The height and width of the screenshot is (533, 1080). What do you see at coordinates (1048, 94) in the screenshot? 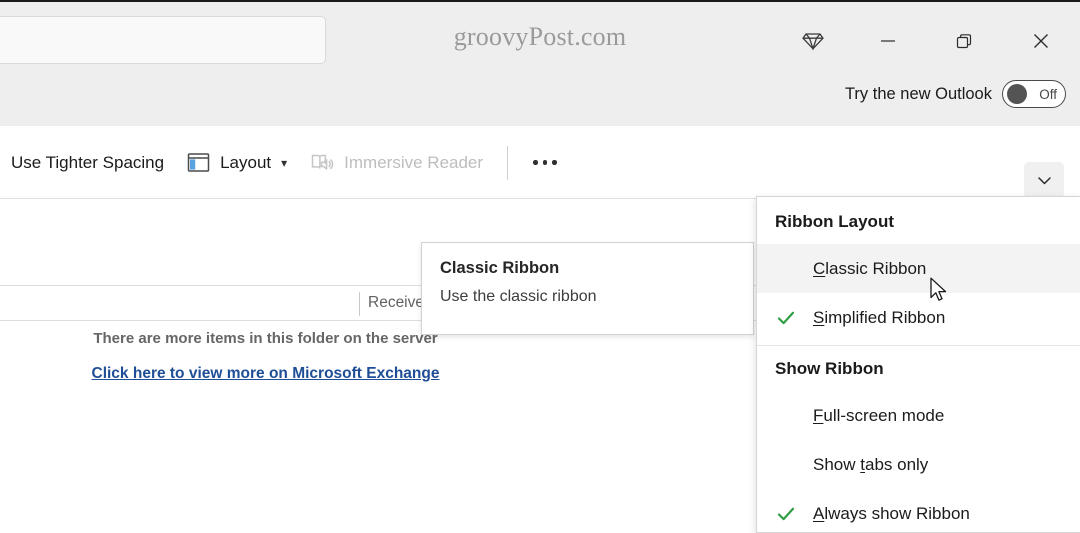
I see `toggle-state-label: Off` at bounding box center [1048, 94].